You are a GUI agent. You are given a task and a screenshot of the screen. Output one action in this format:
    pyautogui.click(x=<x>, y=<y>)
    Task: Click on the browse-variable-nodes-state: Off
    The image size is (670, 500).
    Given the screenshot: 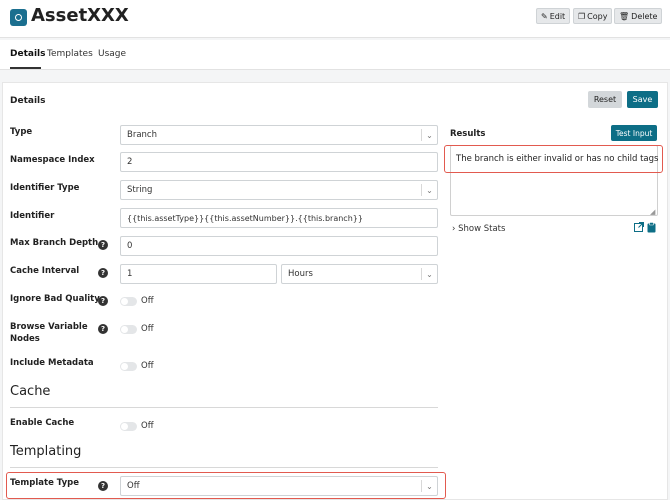 What is the action you would take?
    pyautogui.click(x=147, y=329)
    